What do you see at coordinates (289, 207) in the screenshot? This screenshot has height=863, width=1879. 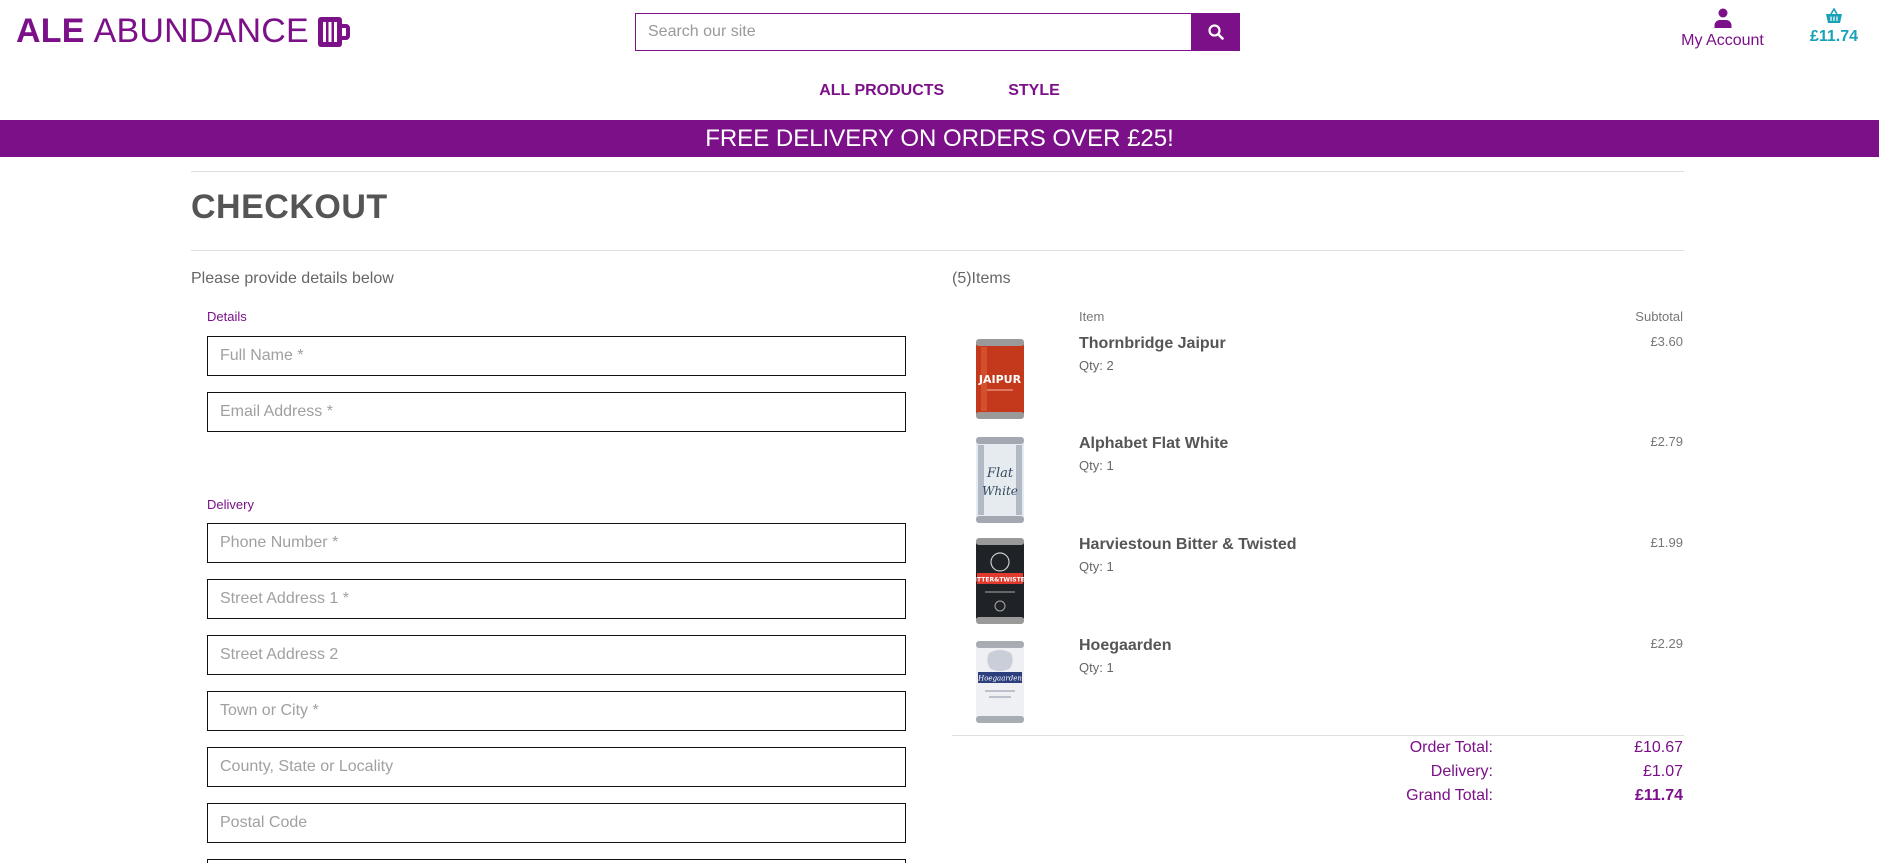 I see `page-title: CHECKOUT` at bounding box center [289, 207].